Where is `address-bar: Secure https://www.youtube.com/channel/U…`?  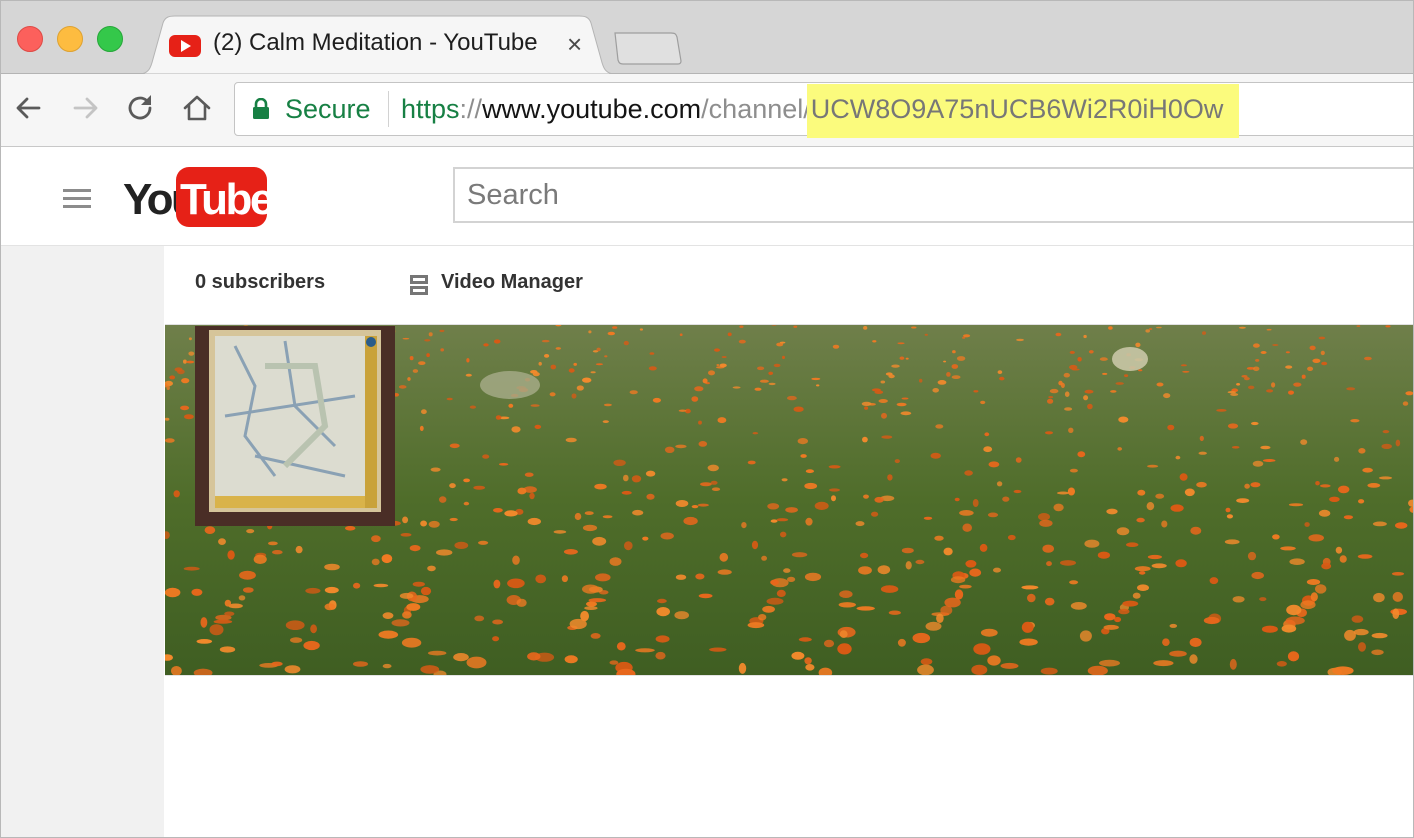 address-bar: Secure https://www.youtube.com/channel/U… is located at coordinates (823, 110).